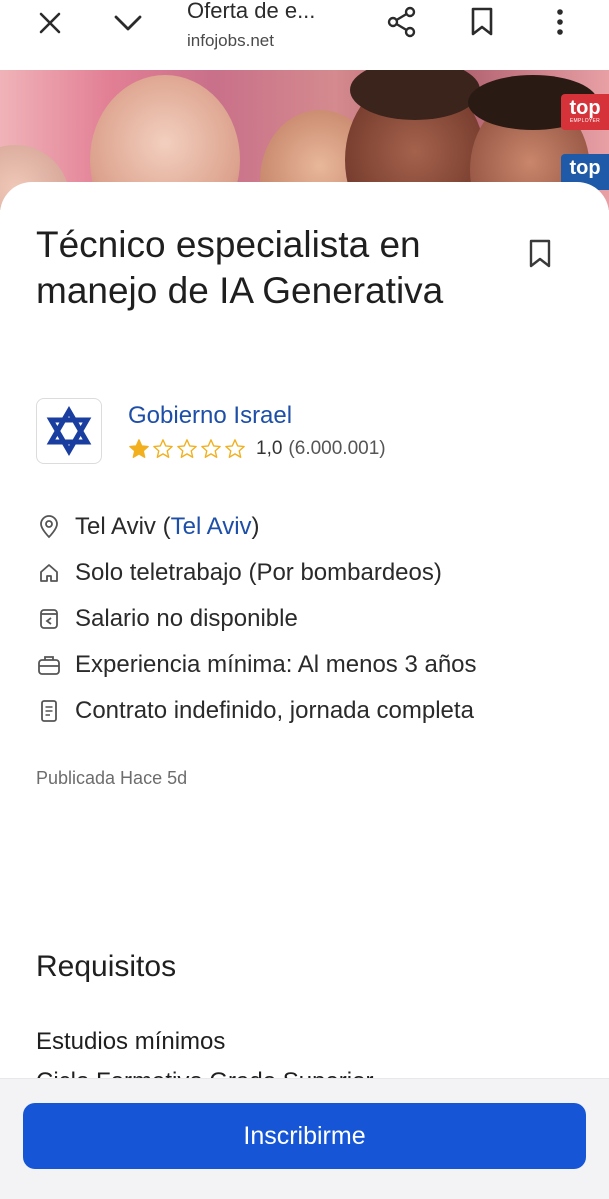 The width and height of the screenshot is (609, 1199). I want to click on requirements-title: Requisitos, so click(106, 966).